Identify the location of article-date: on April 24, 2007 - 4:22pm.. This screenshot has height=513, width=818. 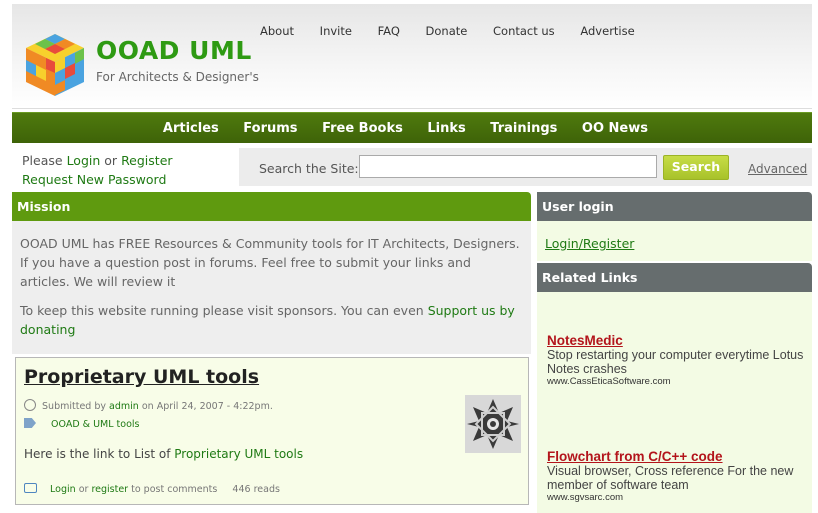
(207, 406).